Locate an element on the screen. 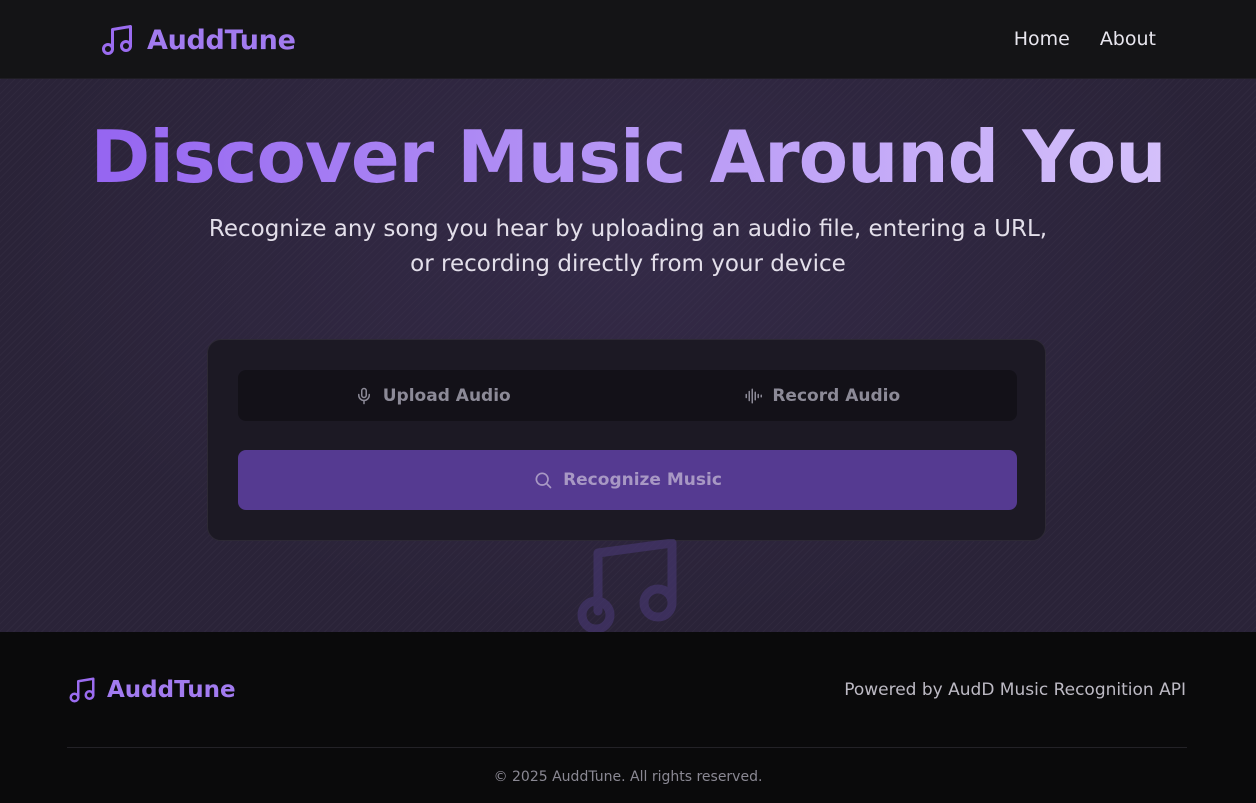  nav-home-link: Home is located at coordinates (1042, 39).